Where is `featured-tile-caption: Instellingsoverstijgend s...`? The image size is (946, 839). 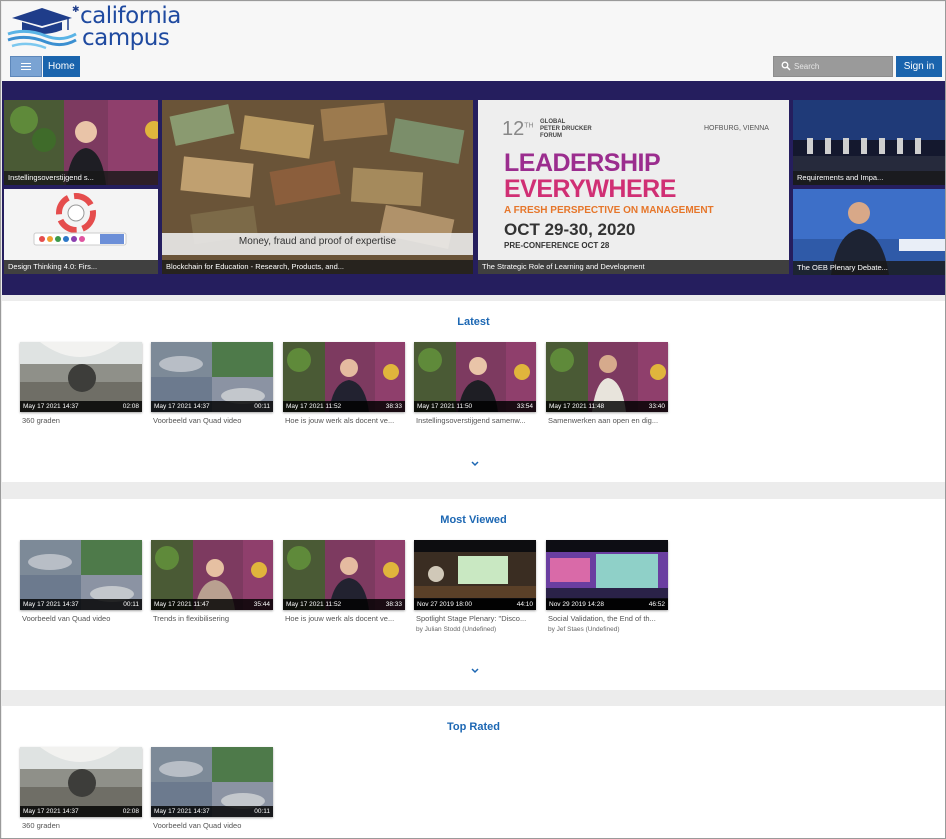 featured-tile-caption: Instellingsoverstijgend s... is located at coordinates (81, 178).